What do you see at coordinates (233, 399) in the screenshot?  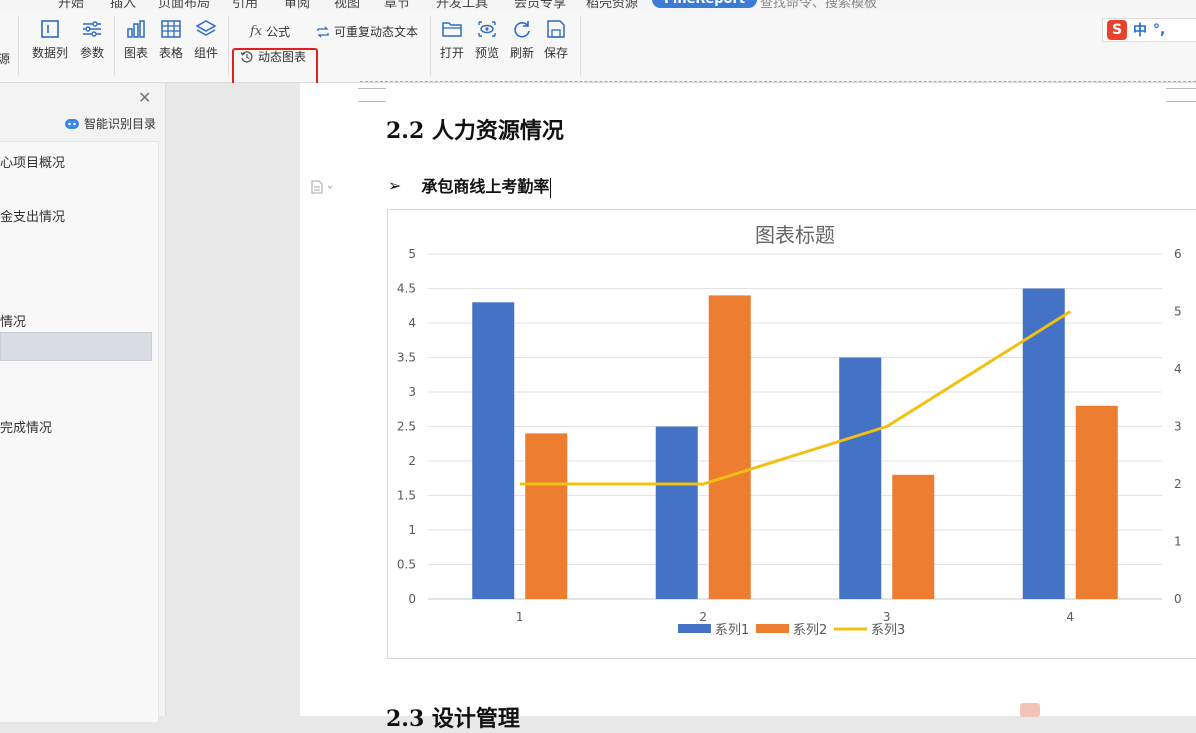 I see `workspace-background` at bounding box center [233, 399].